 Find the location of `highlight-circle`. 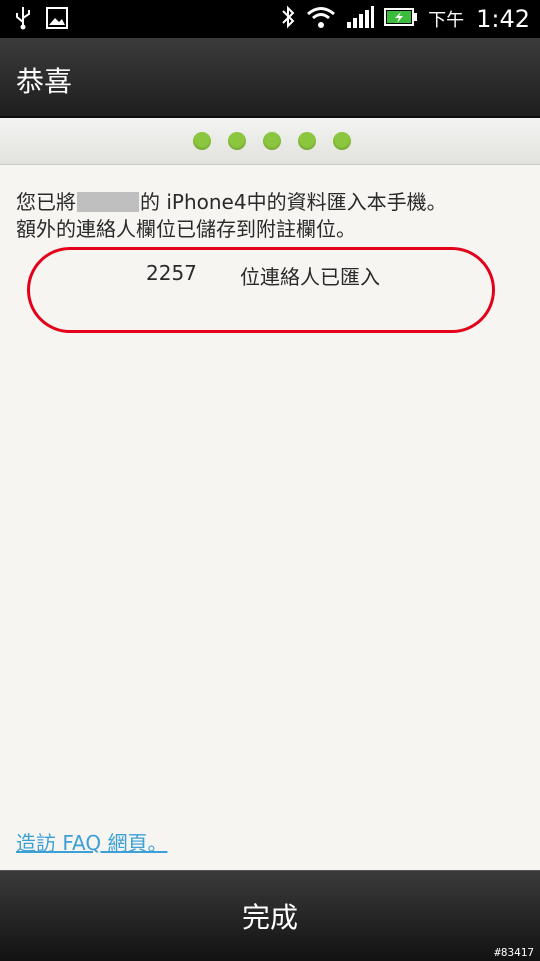

highlight-circle is located at coordinates (261, 290).